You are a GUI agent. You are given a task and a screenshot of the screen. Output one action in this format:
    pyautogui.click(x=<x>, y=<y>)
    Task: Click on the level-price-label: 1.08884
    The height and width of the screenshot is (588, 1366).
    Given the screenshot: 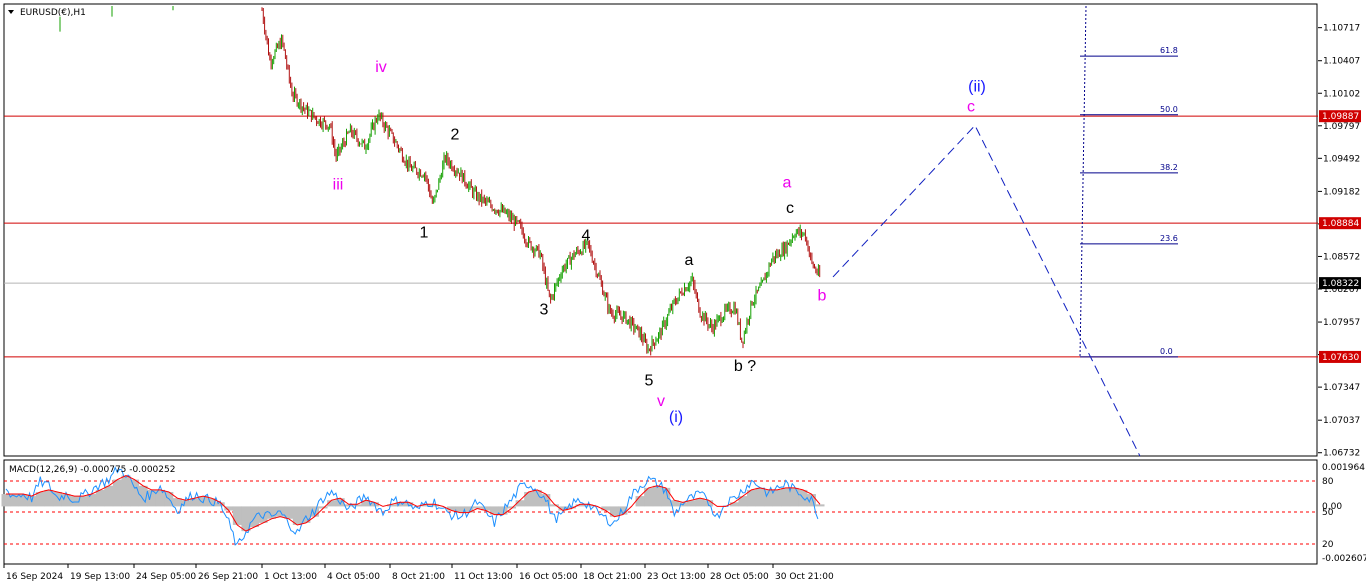 What is the action you would take?
    pyautogui.click(x=1340, y=224)
    